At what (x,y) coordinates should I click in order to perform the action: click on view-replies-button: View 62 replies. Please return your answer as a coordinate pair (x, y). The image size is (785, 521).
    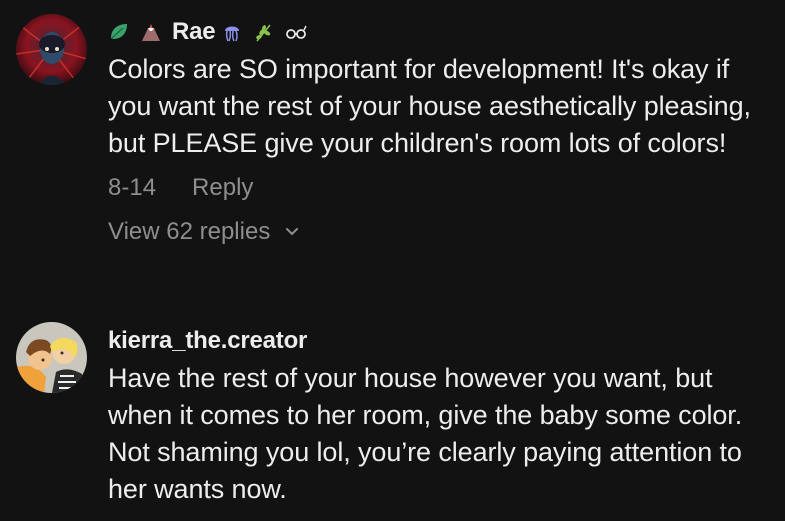
    Looking at the image, I should click on (441, 232).